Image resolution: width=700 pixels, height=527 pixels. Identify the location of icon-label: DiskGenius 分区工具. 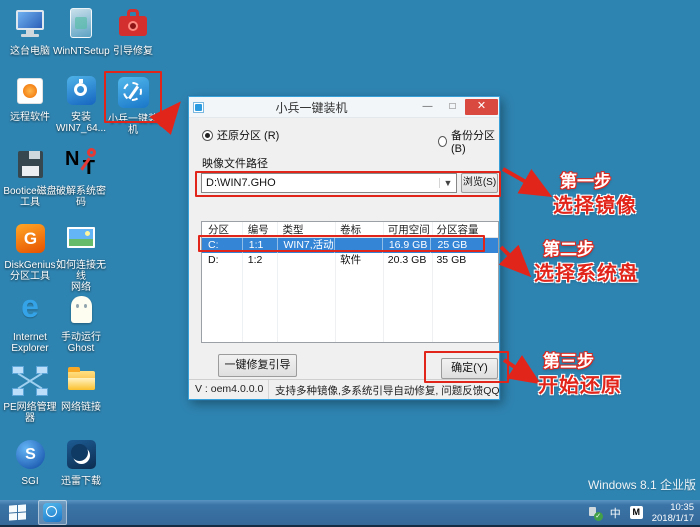
(30, 271).